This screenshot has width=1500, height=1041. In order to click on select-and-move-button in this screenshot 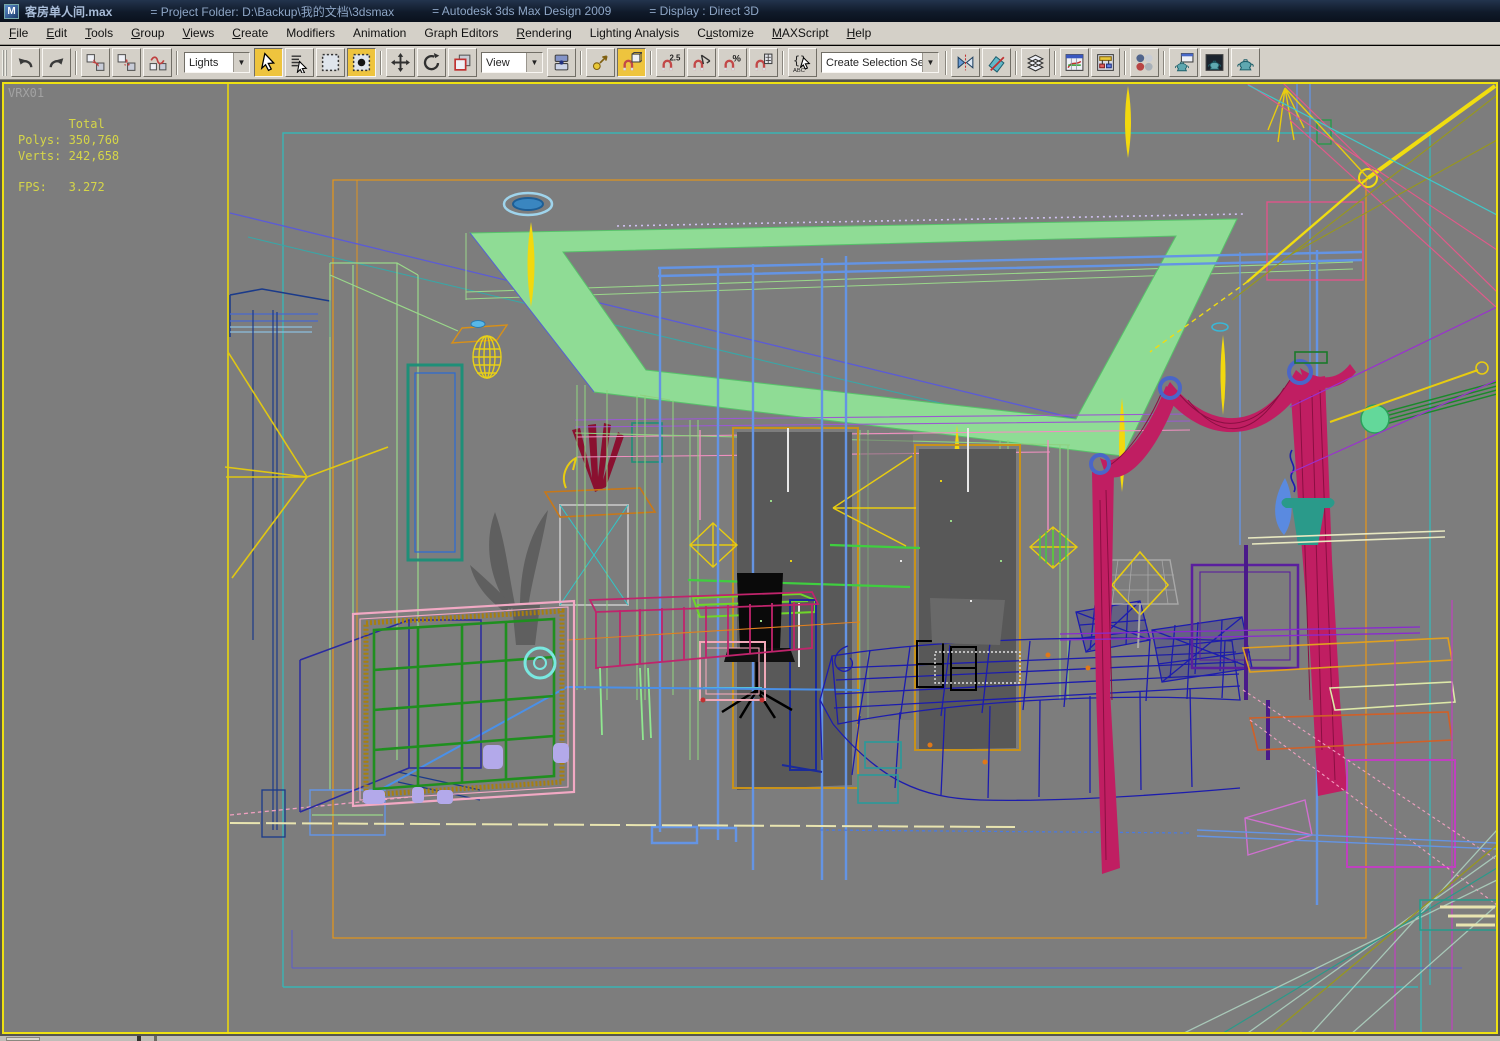, I will do `click(400, 62)`.